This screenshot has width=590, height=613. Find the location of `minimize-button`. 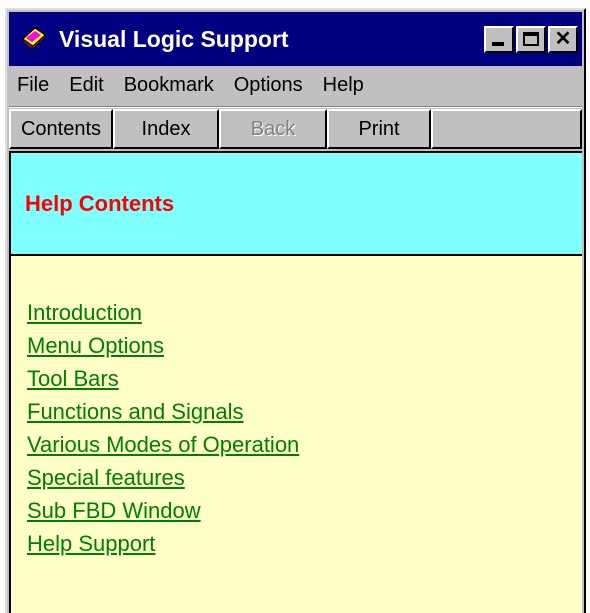

minimize-button is located at coordinates (499, 39).